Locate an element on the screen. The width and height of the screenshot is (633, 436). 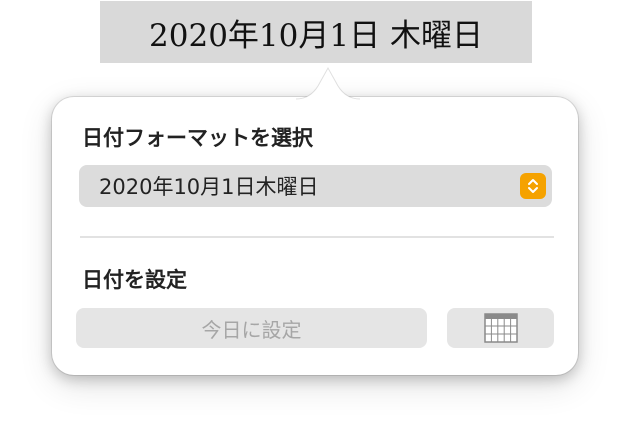
date-text-value: 2020年10月1日 木曜日 is located at coordinates (316, 35).